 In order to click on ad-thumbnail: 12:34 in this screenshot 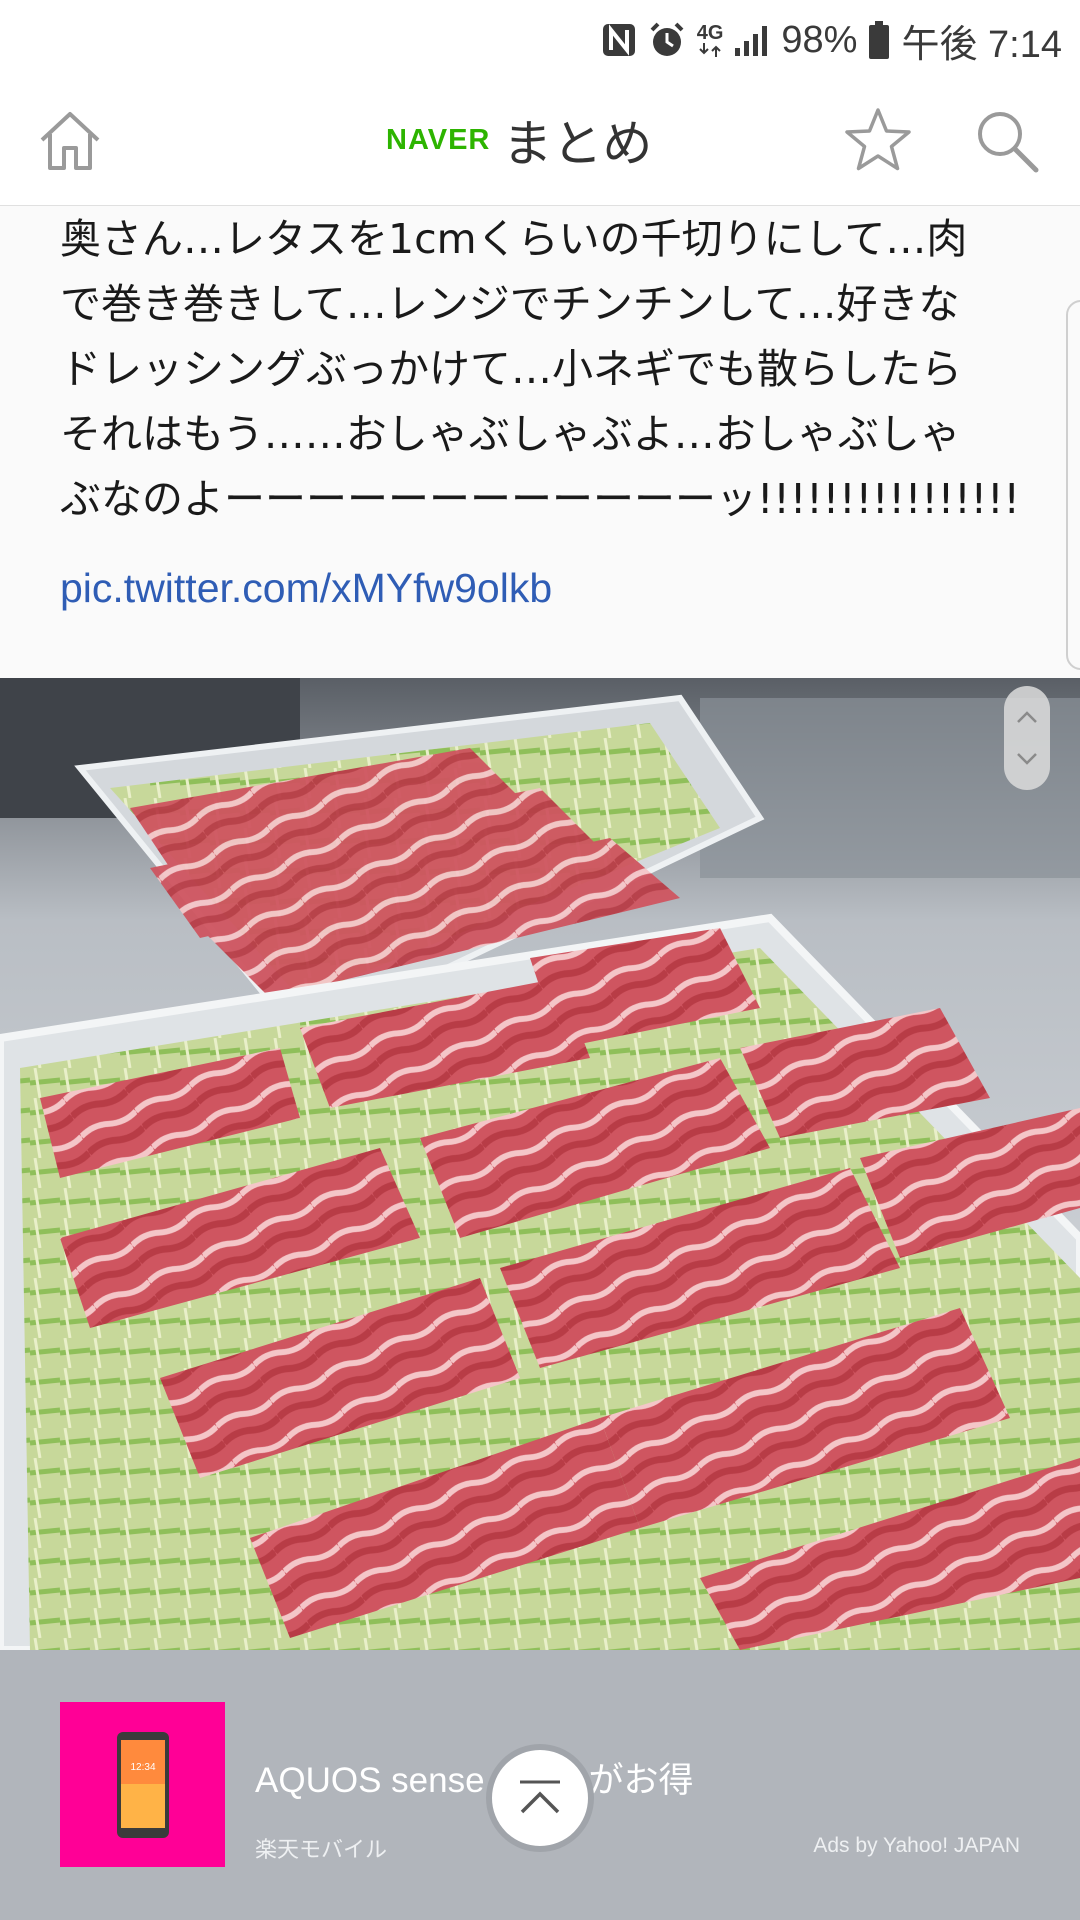, I will do `click(142, 1784)`.